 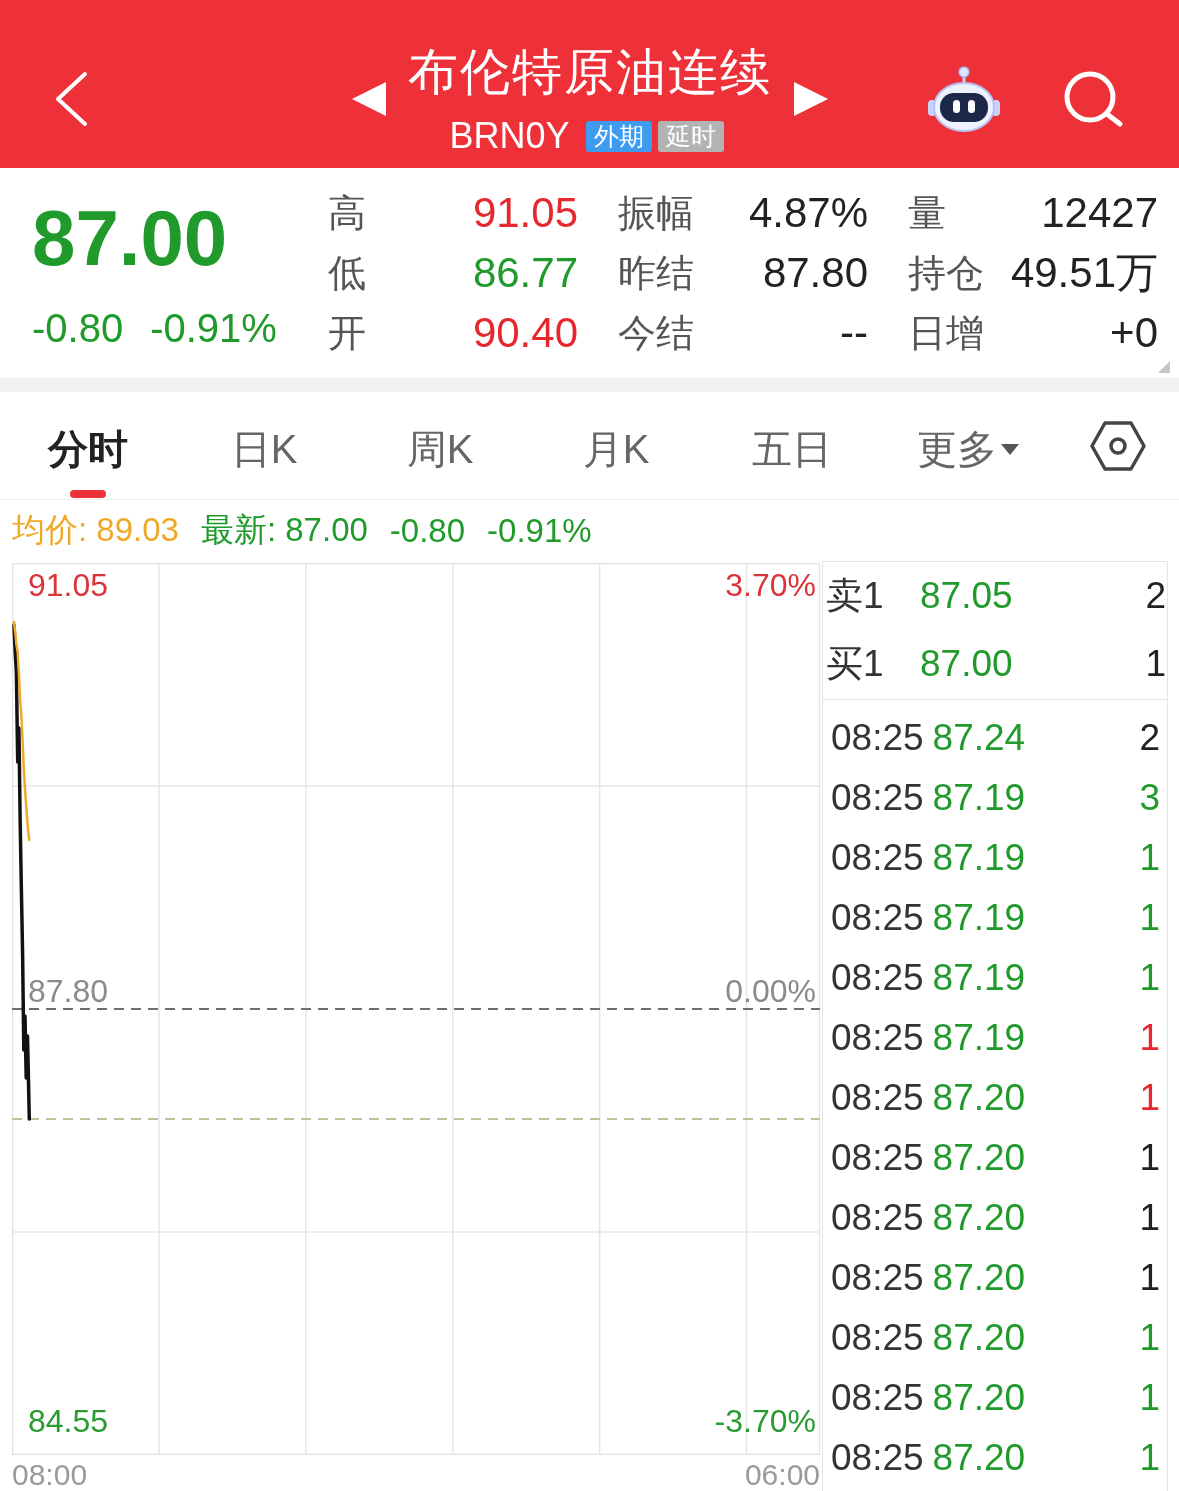 I want to click on left-triangle-icon, so click(x=368, y=99).